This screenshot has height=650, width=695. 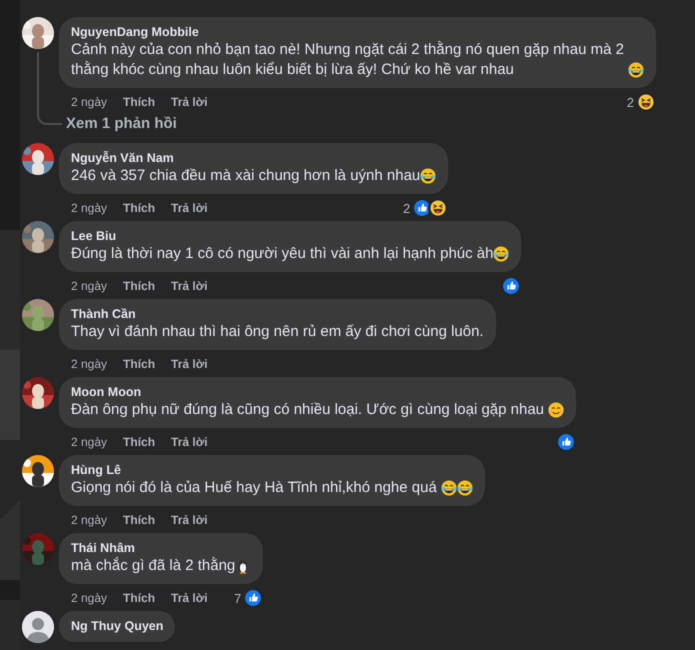 I want to click on author-name: Thái Nhâm, so click(x=161, y=548).